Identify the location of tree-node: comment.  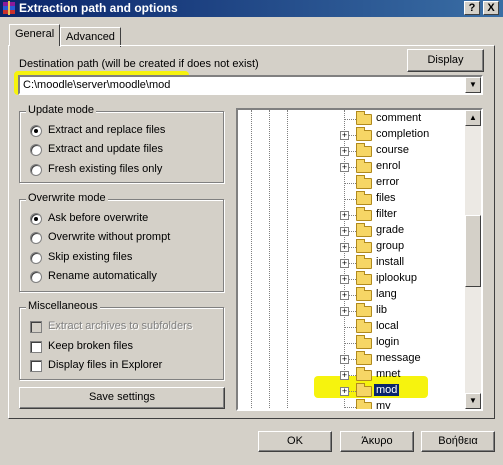
(351, 119).